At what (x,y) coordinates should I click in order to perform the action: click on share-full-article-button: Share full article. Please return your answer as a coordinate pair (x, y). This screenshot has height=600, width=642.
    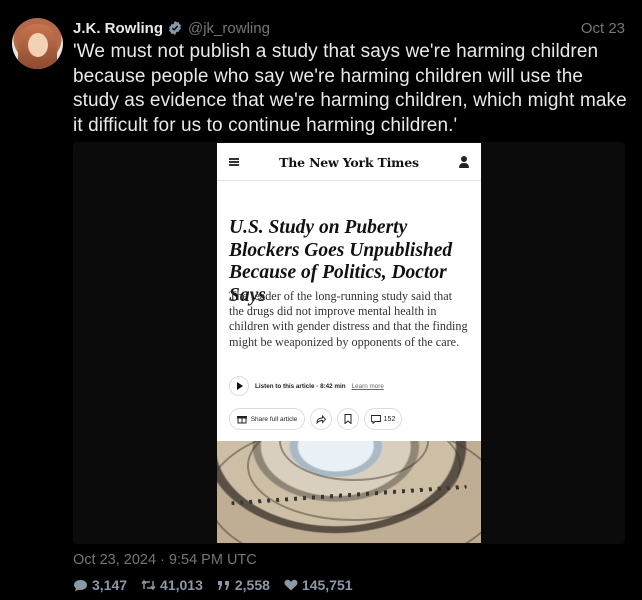
    Looking at the image, I should click on (267, 419).